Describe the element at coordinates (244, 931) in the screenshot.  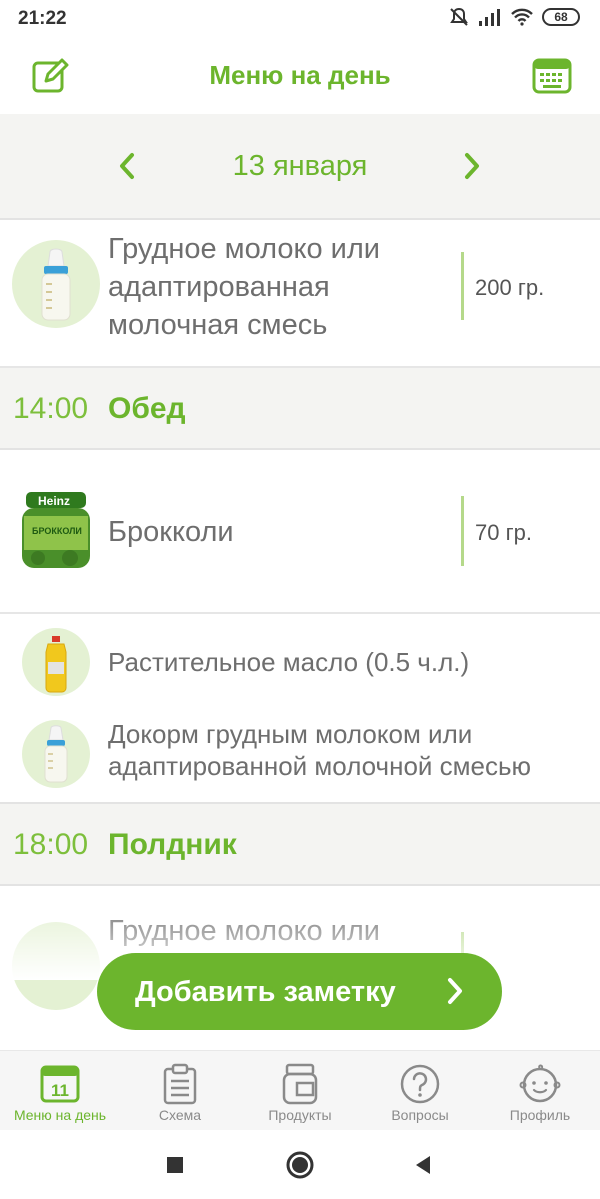
I see `food-name: Грудное молоко или` at that location.